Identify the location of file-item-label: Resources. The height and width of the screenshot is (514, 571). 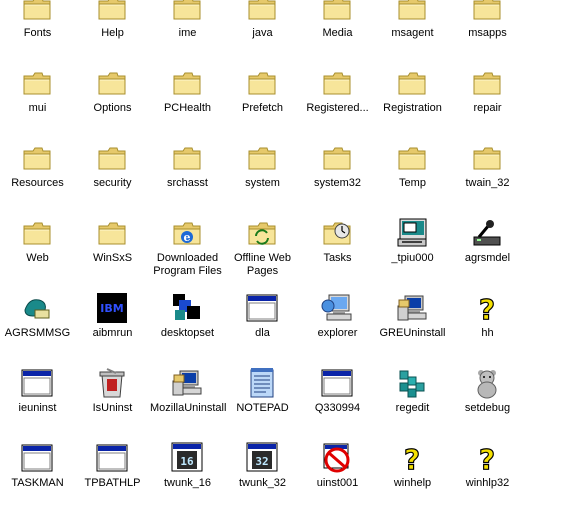
(37, 183).